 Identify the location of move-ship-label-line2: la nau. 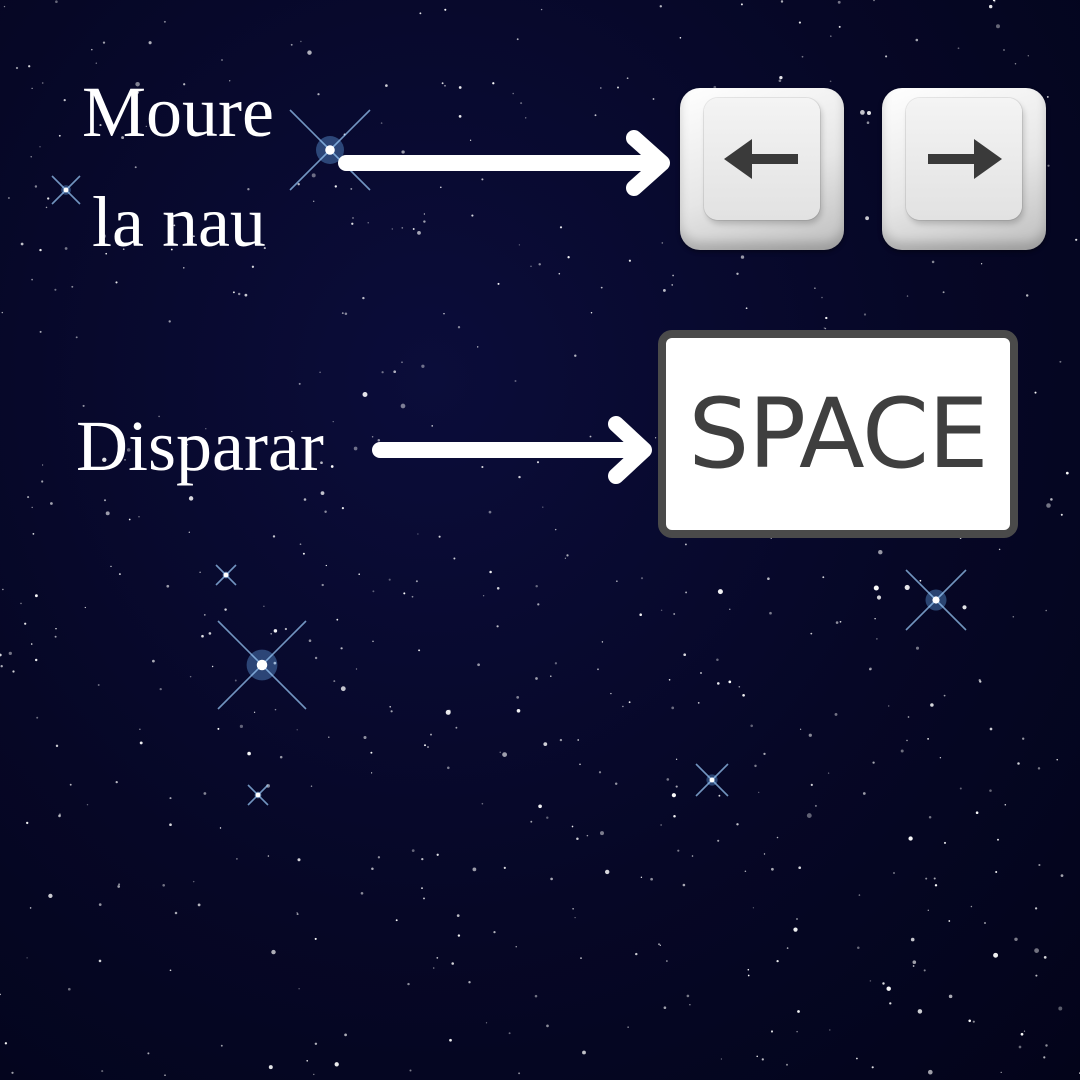
(179, 222).